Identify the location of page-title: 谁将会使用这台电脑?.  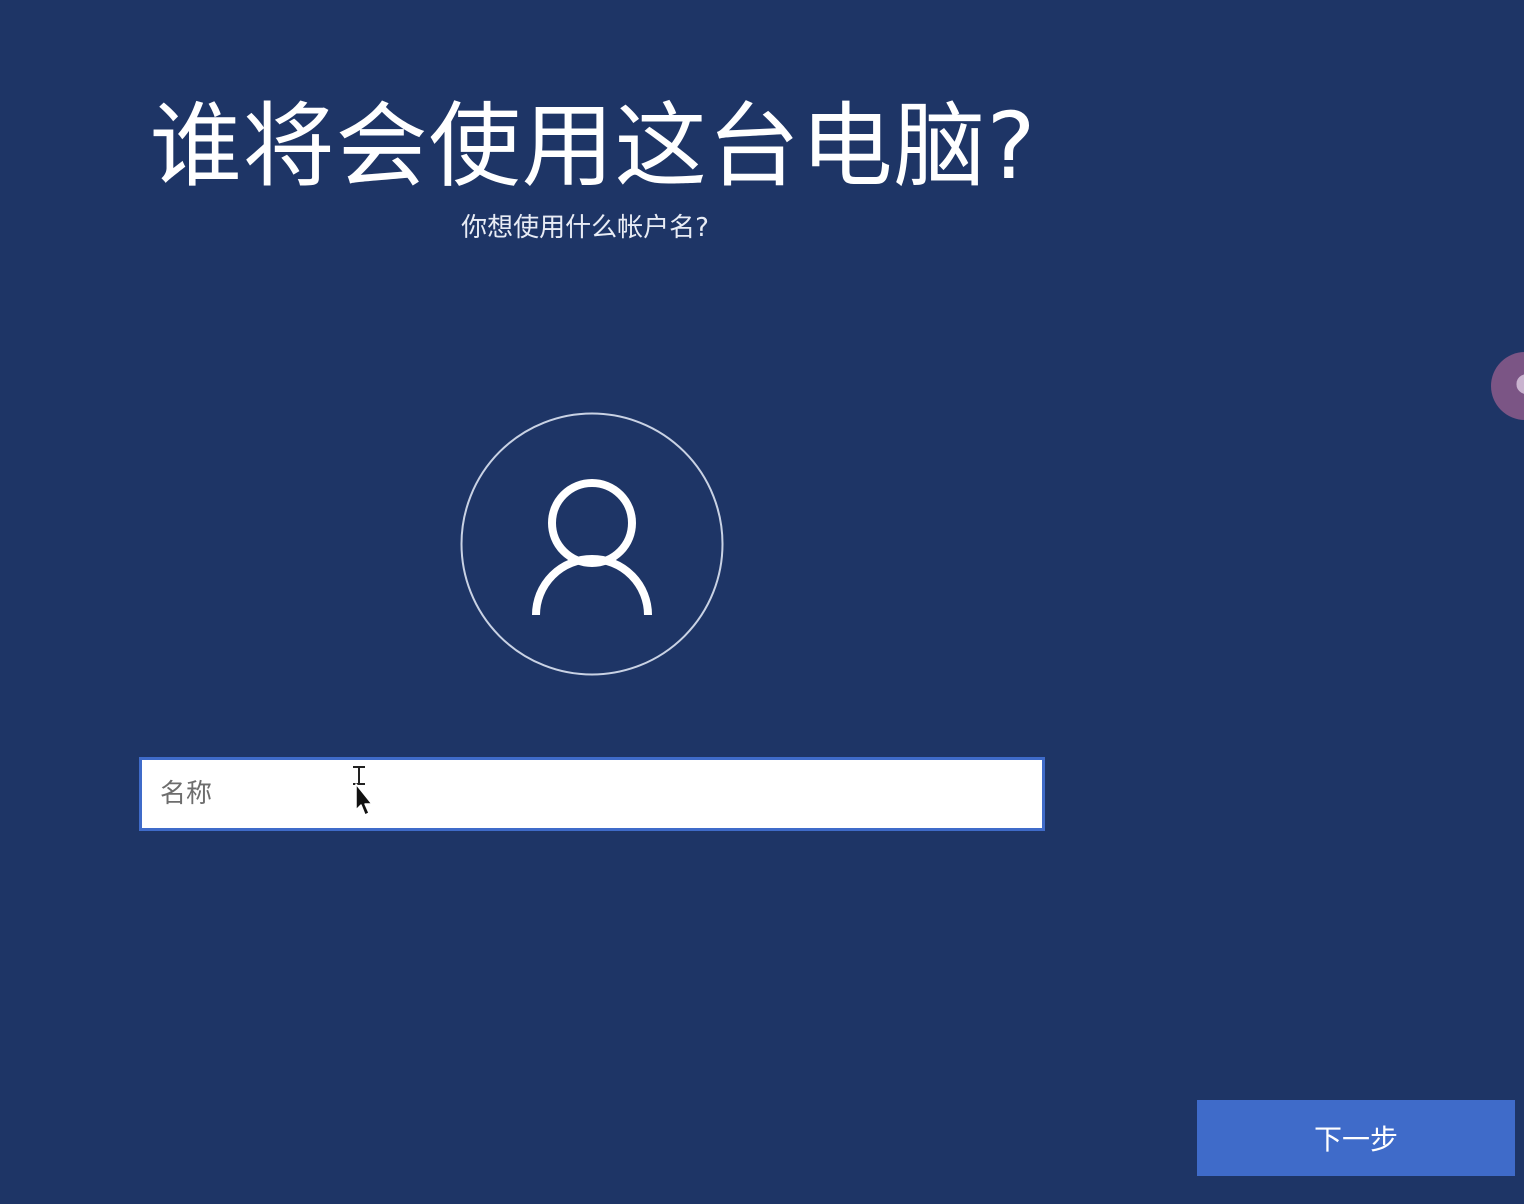
(593, 146).